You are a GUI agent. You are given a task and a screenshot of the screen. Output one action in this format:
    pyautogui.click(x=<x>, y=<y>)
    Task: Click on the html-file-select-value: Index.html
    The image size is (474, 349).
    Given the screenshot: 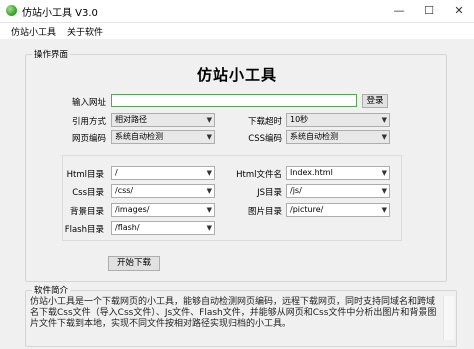 What is the action you would take?
    pyautogui.click(x=311, y=172)
    